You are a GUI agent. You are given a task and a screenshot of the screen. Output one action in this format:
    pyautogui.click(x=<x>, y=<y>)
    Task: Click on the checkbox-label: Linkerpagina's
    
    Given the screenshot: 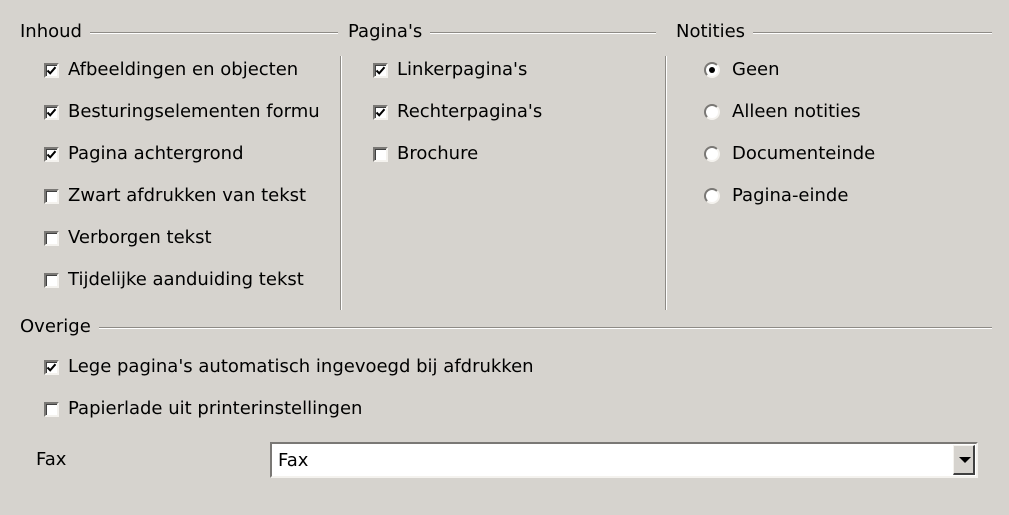 What is the action you would take?
    pyautogui.click(x=462, y=69)
    